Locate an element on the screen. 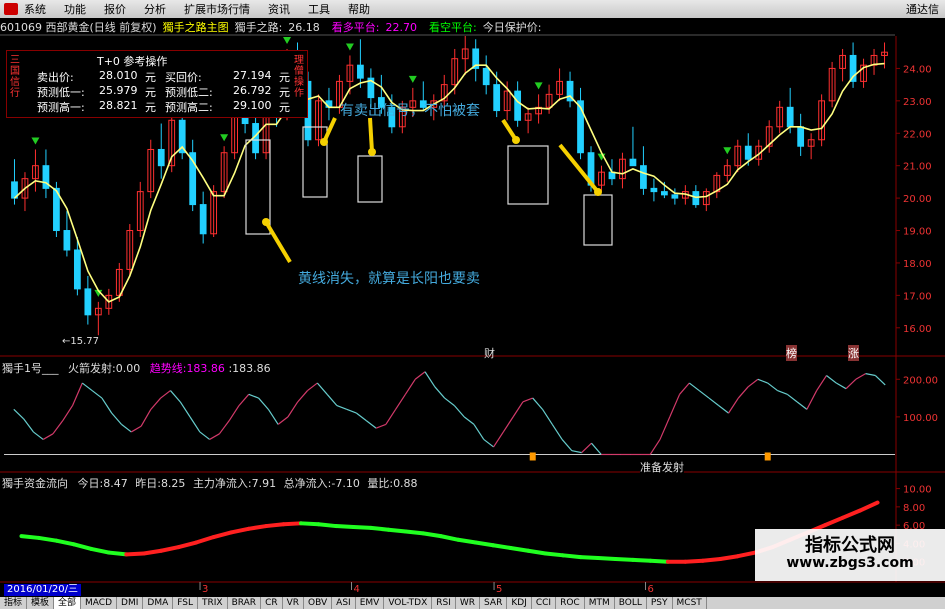 The image size is (945, 609). indicator-tab: FSL is located at coordinates (185, 603).